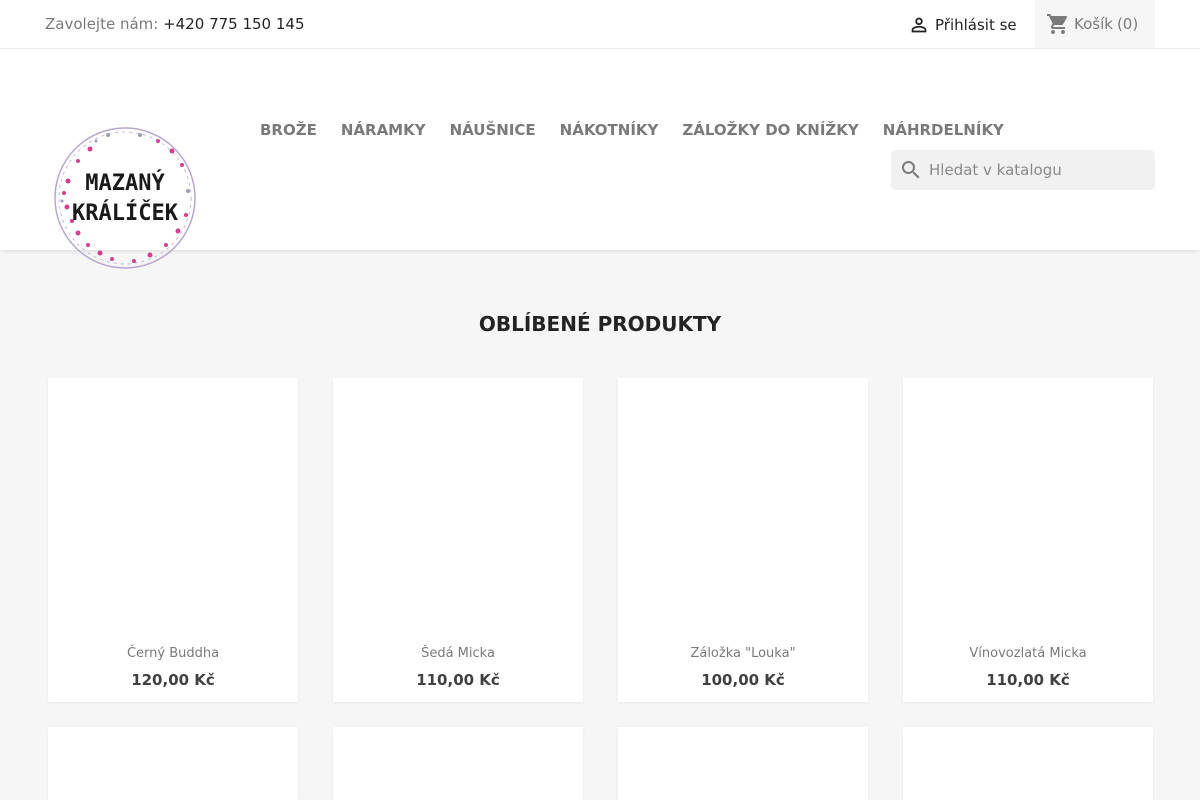  Describe the element at coordinates (125, 213) in the screenshot. I see `logo-line-2: KRÁLÍČEK` at that location.